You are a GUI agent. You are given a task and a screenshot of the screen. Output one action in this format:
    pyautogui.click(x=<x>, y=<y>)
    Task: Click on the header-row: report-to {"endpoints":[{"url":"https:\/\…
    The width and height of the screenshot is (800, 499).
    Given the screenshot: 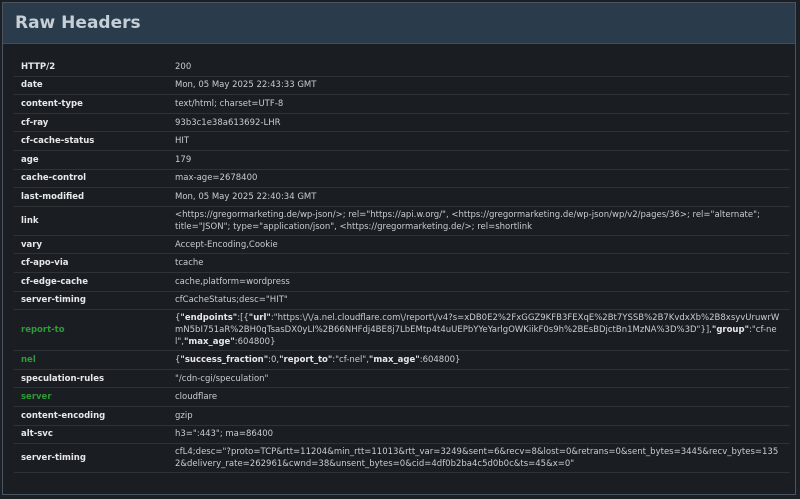 What is the action you would take?
    pyautogui.click(x=402, y=330)
    